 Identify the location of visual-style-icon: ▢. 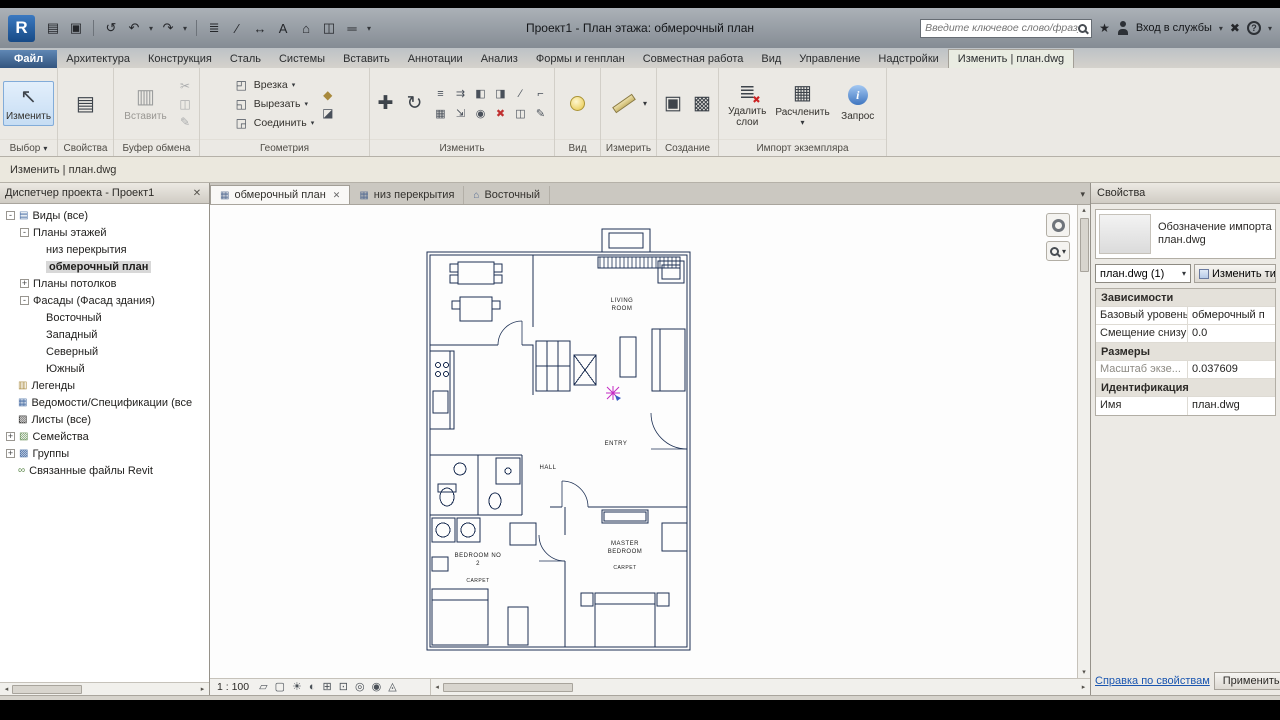
(280, 687).